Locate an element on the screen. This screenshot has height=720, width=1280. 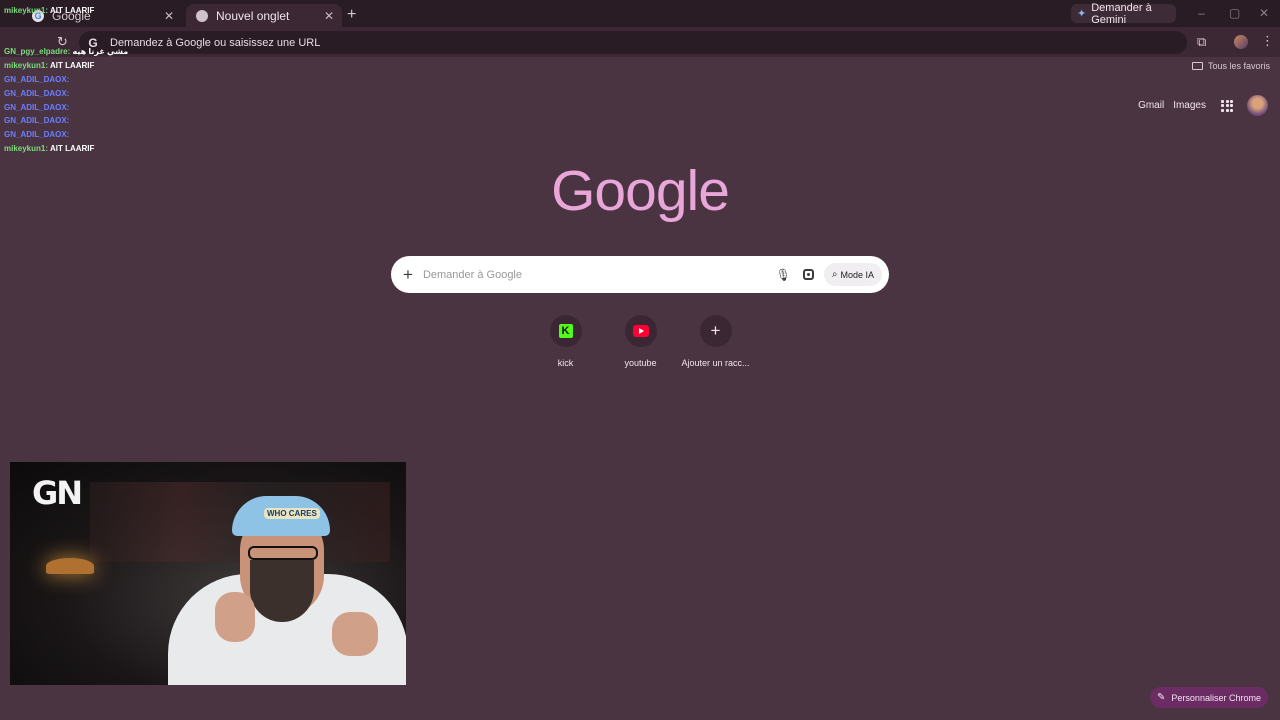
chat-message: GN_pgy_elpadre: مشي غرنا هيه is located at coordinates (66, 52).